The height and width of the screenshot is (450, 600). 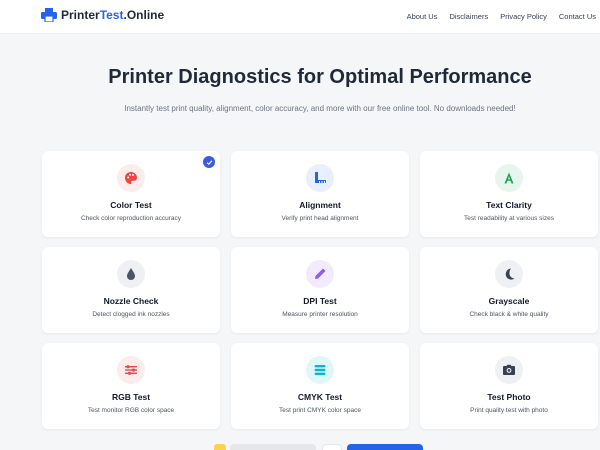 What do you see at coordinates (209, 162) in the screenshot?
I see `selected-check-icon` at bounding box center [209, 162].